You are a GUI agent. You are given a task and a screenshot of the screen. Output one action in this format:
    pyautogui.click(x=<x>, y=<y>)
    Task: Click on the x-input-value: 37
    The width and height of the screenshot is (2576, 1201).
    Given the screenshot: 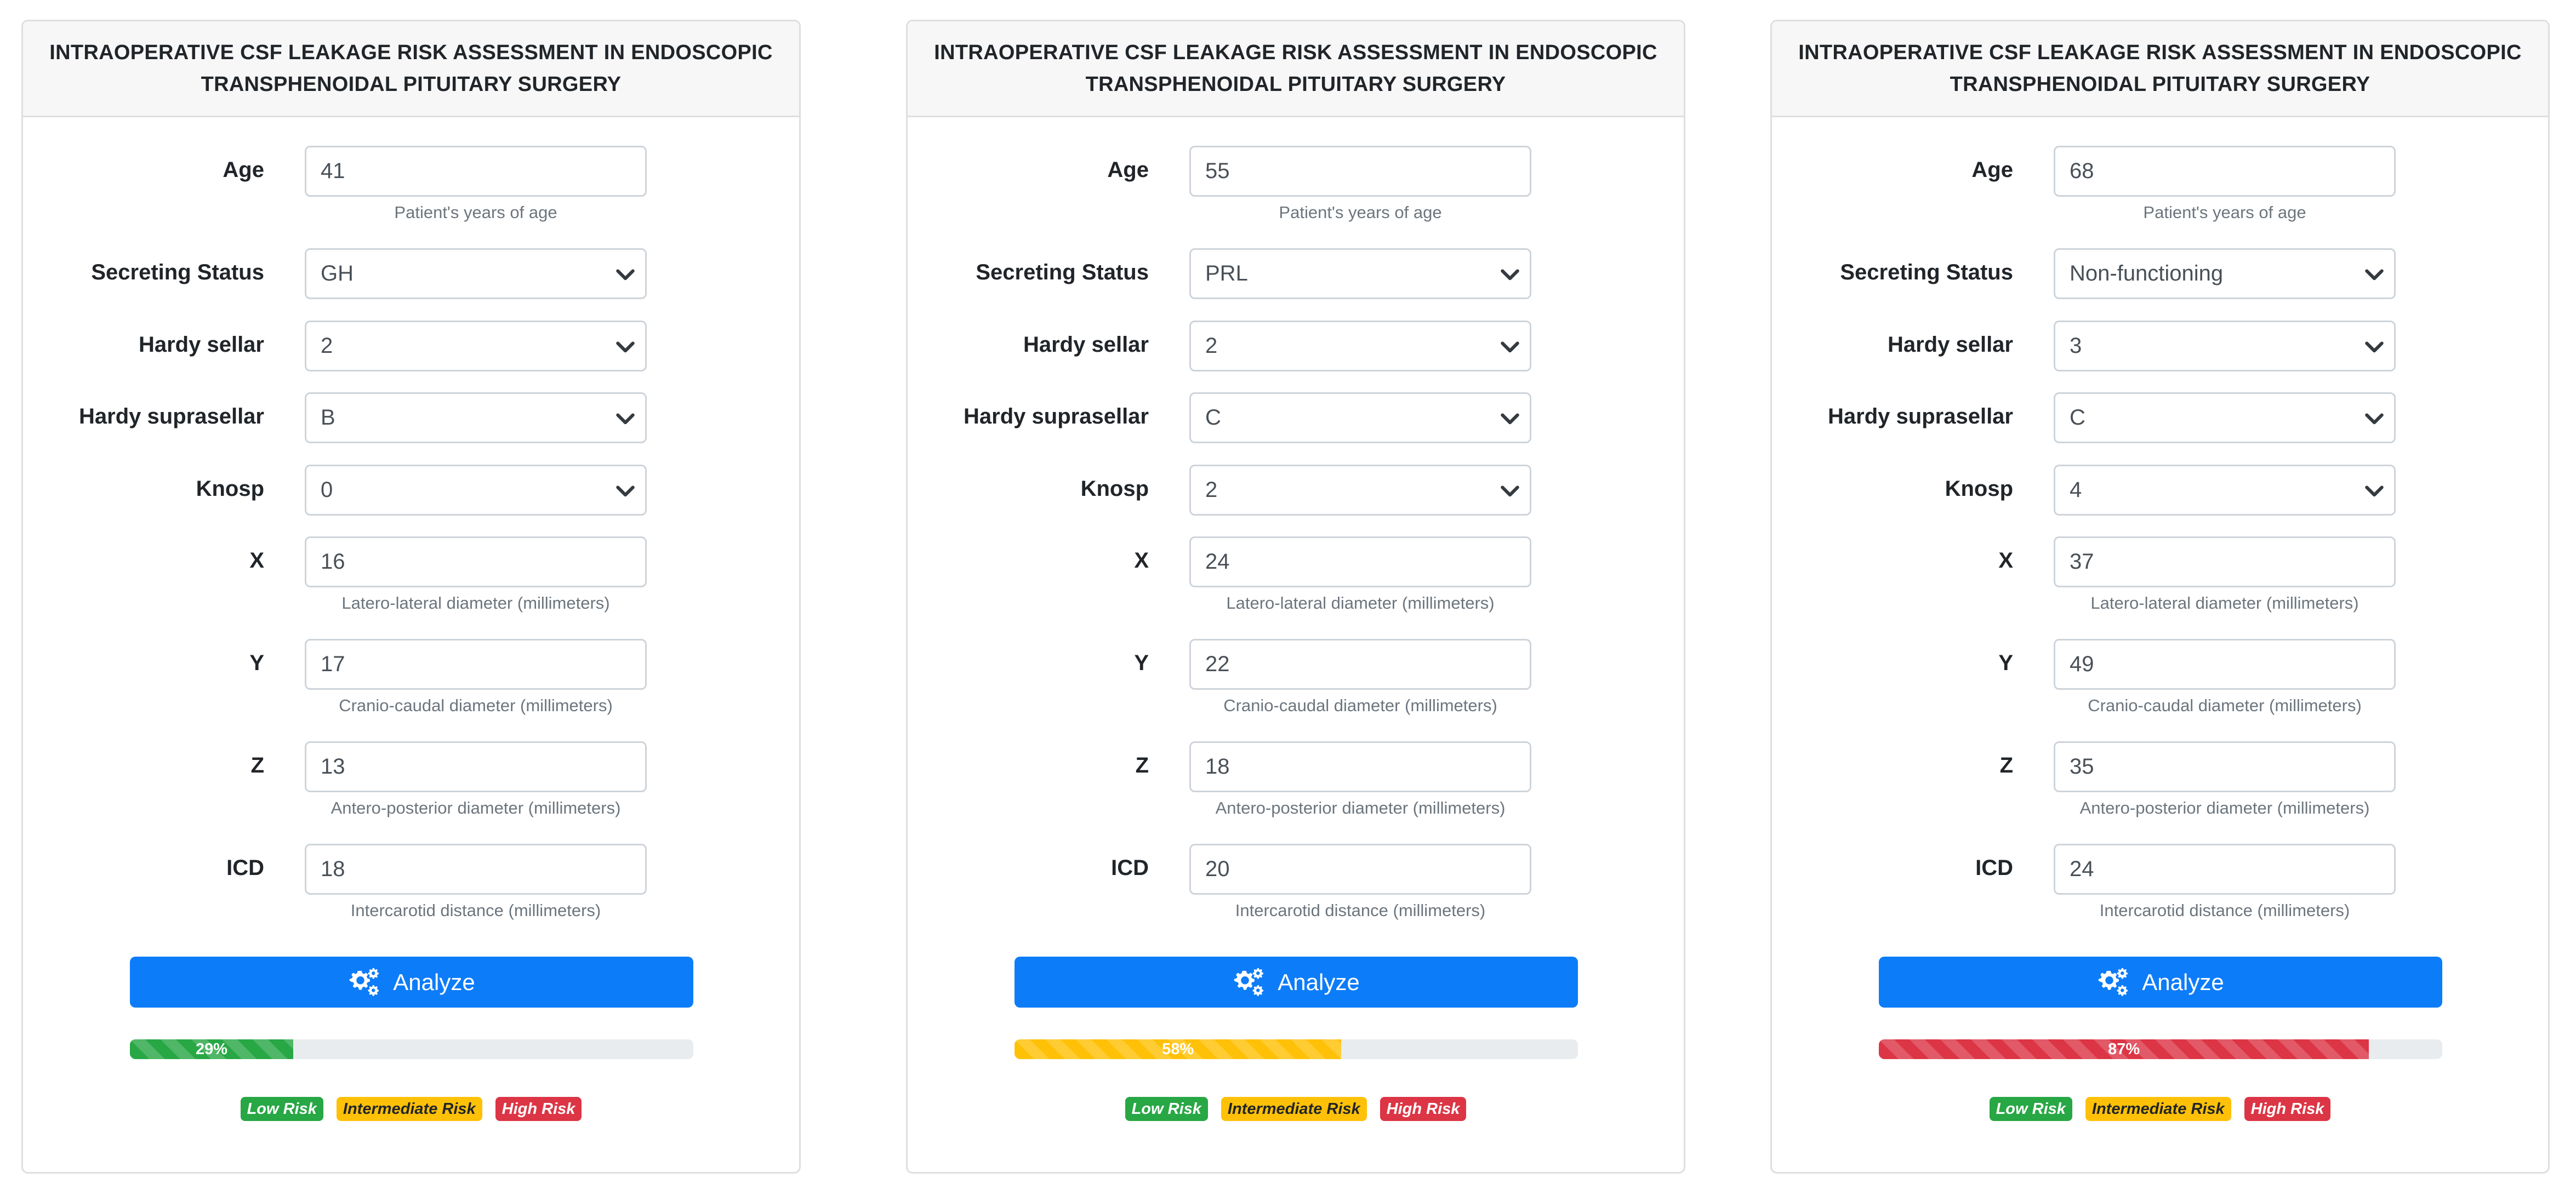 What is the action you would take?
    pyautogui.click(x=2082, y=562)
    